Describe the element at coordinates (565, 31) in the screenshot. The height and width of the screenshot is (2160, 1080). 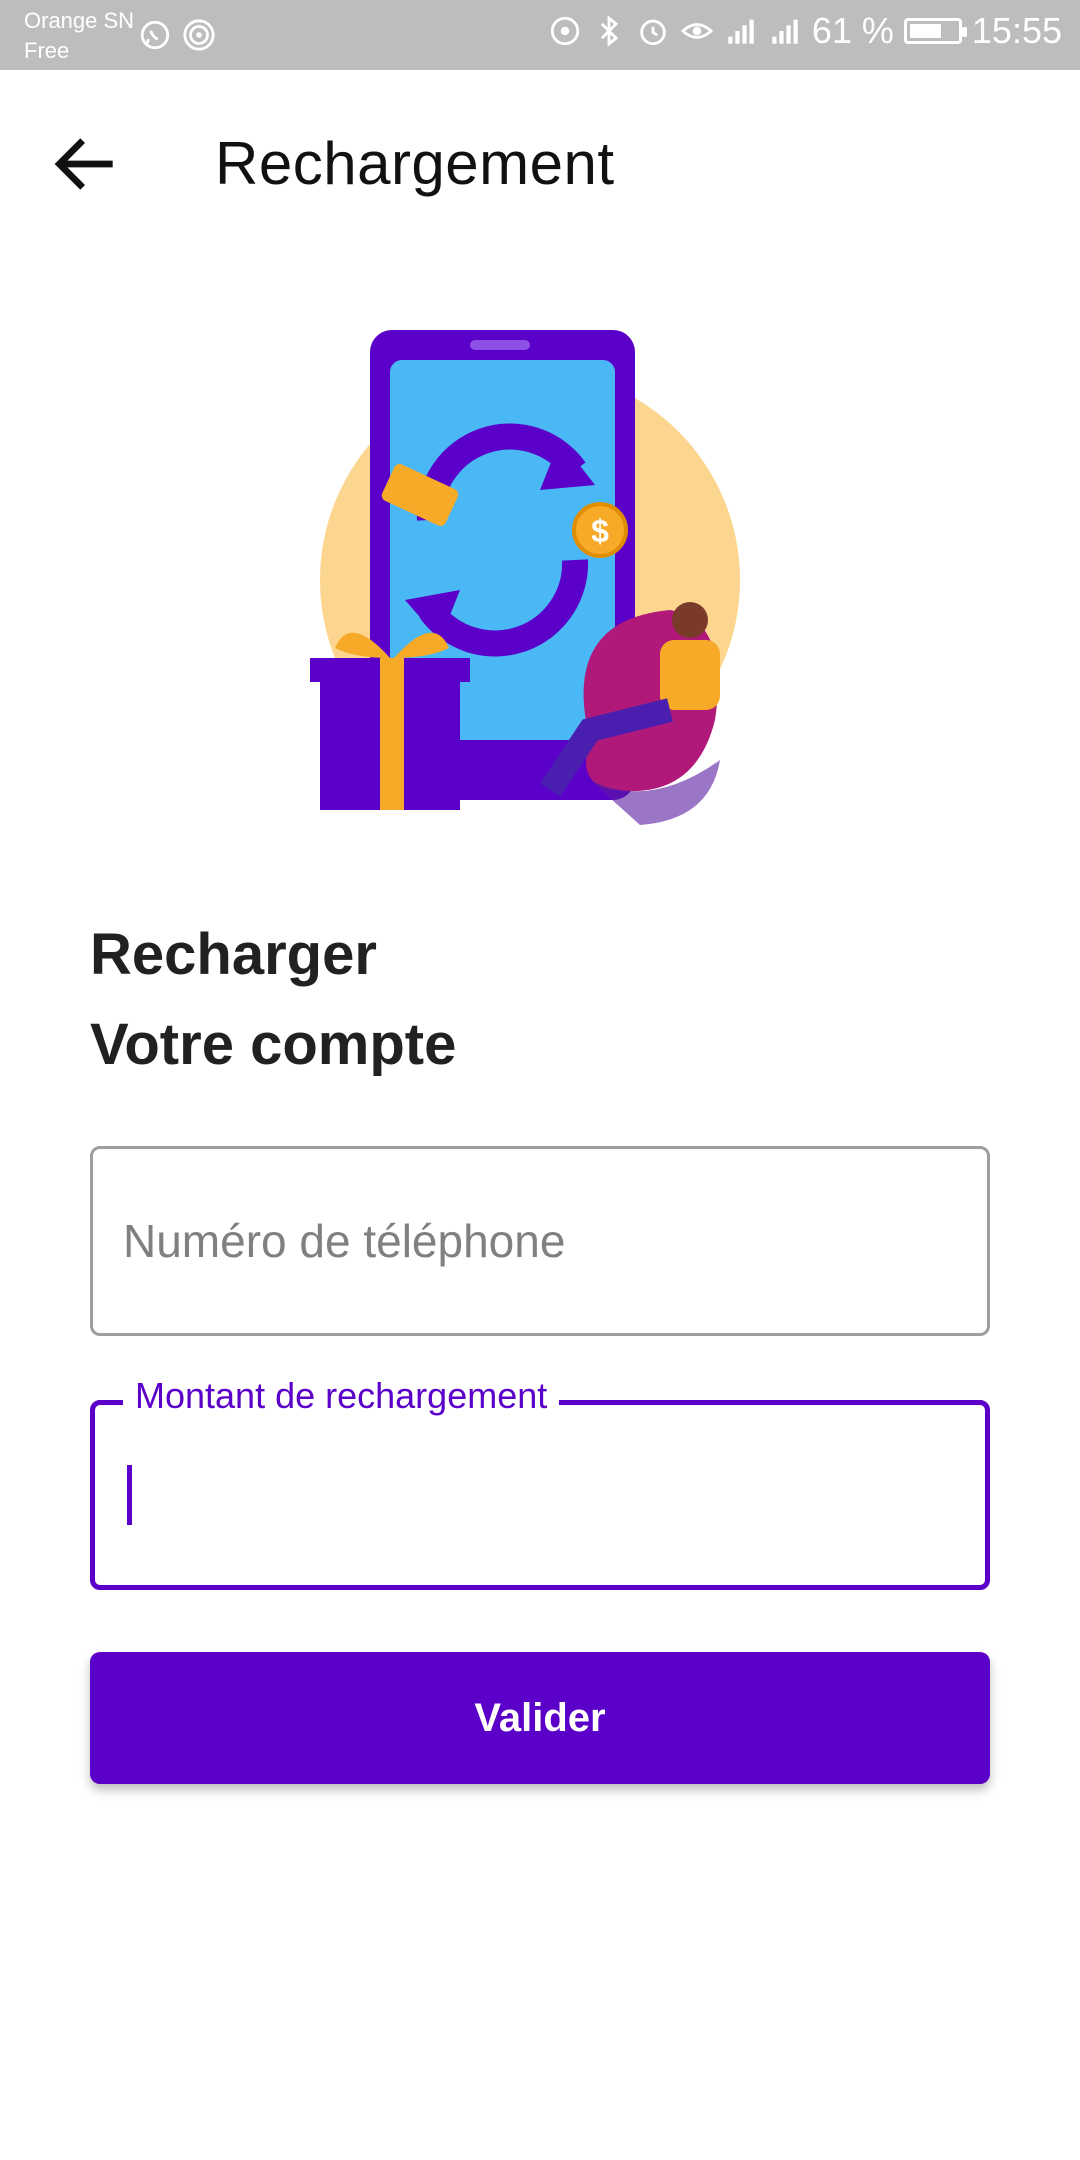
I see `nfc-icon` at that location.